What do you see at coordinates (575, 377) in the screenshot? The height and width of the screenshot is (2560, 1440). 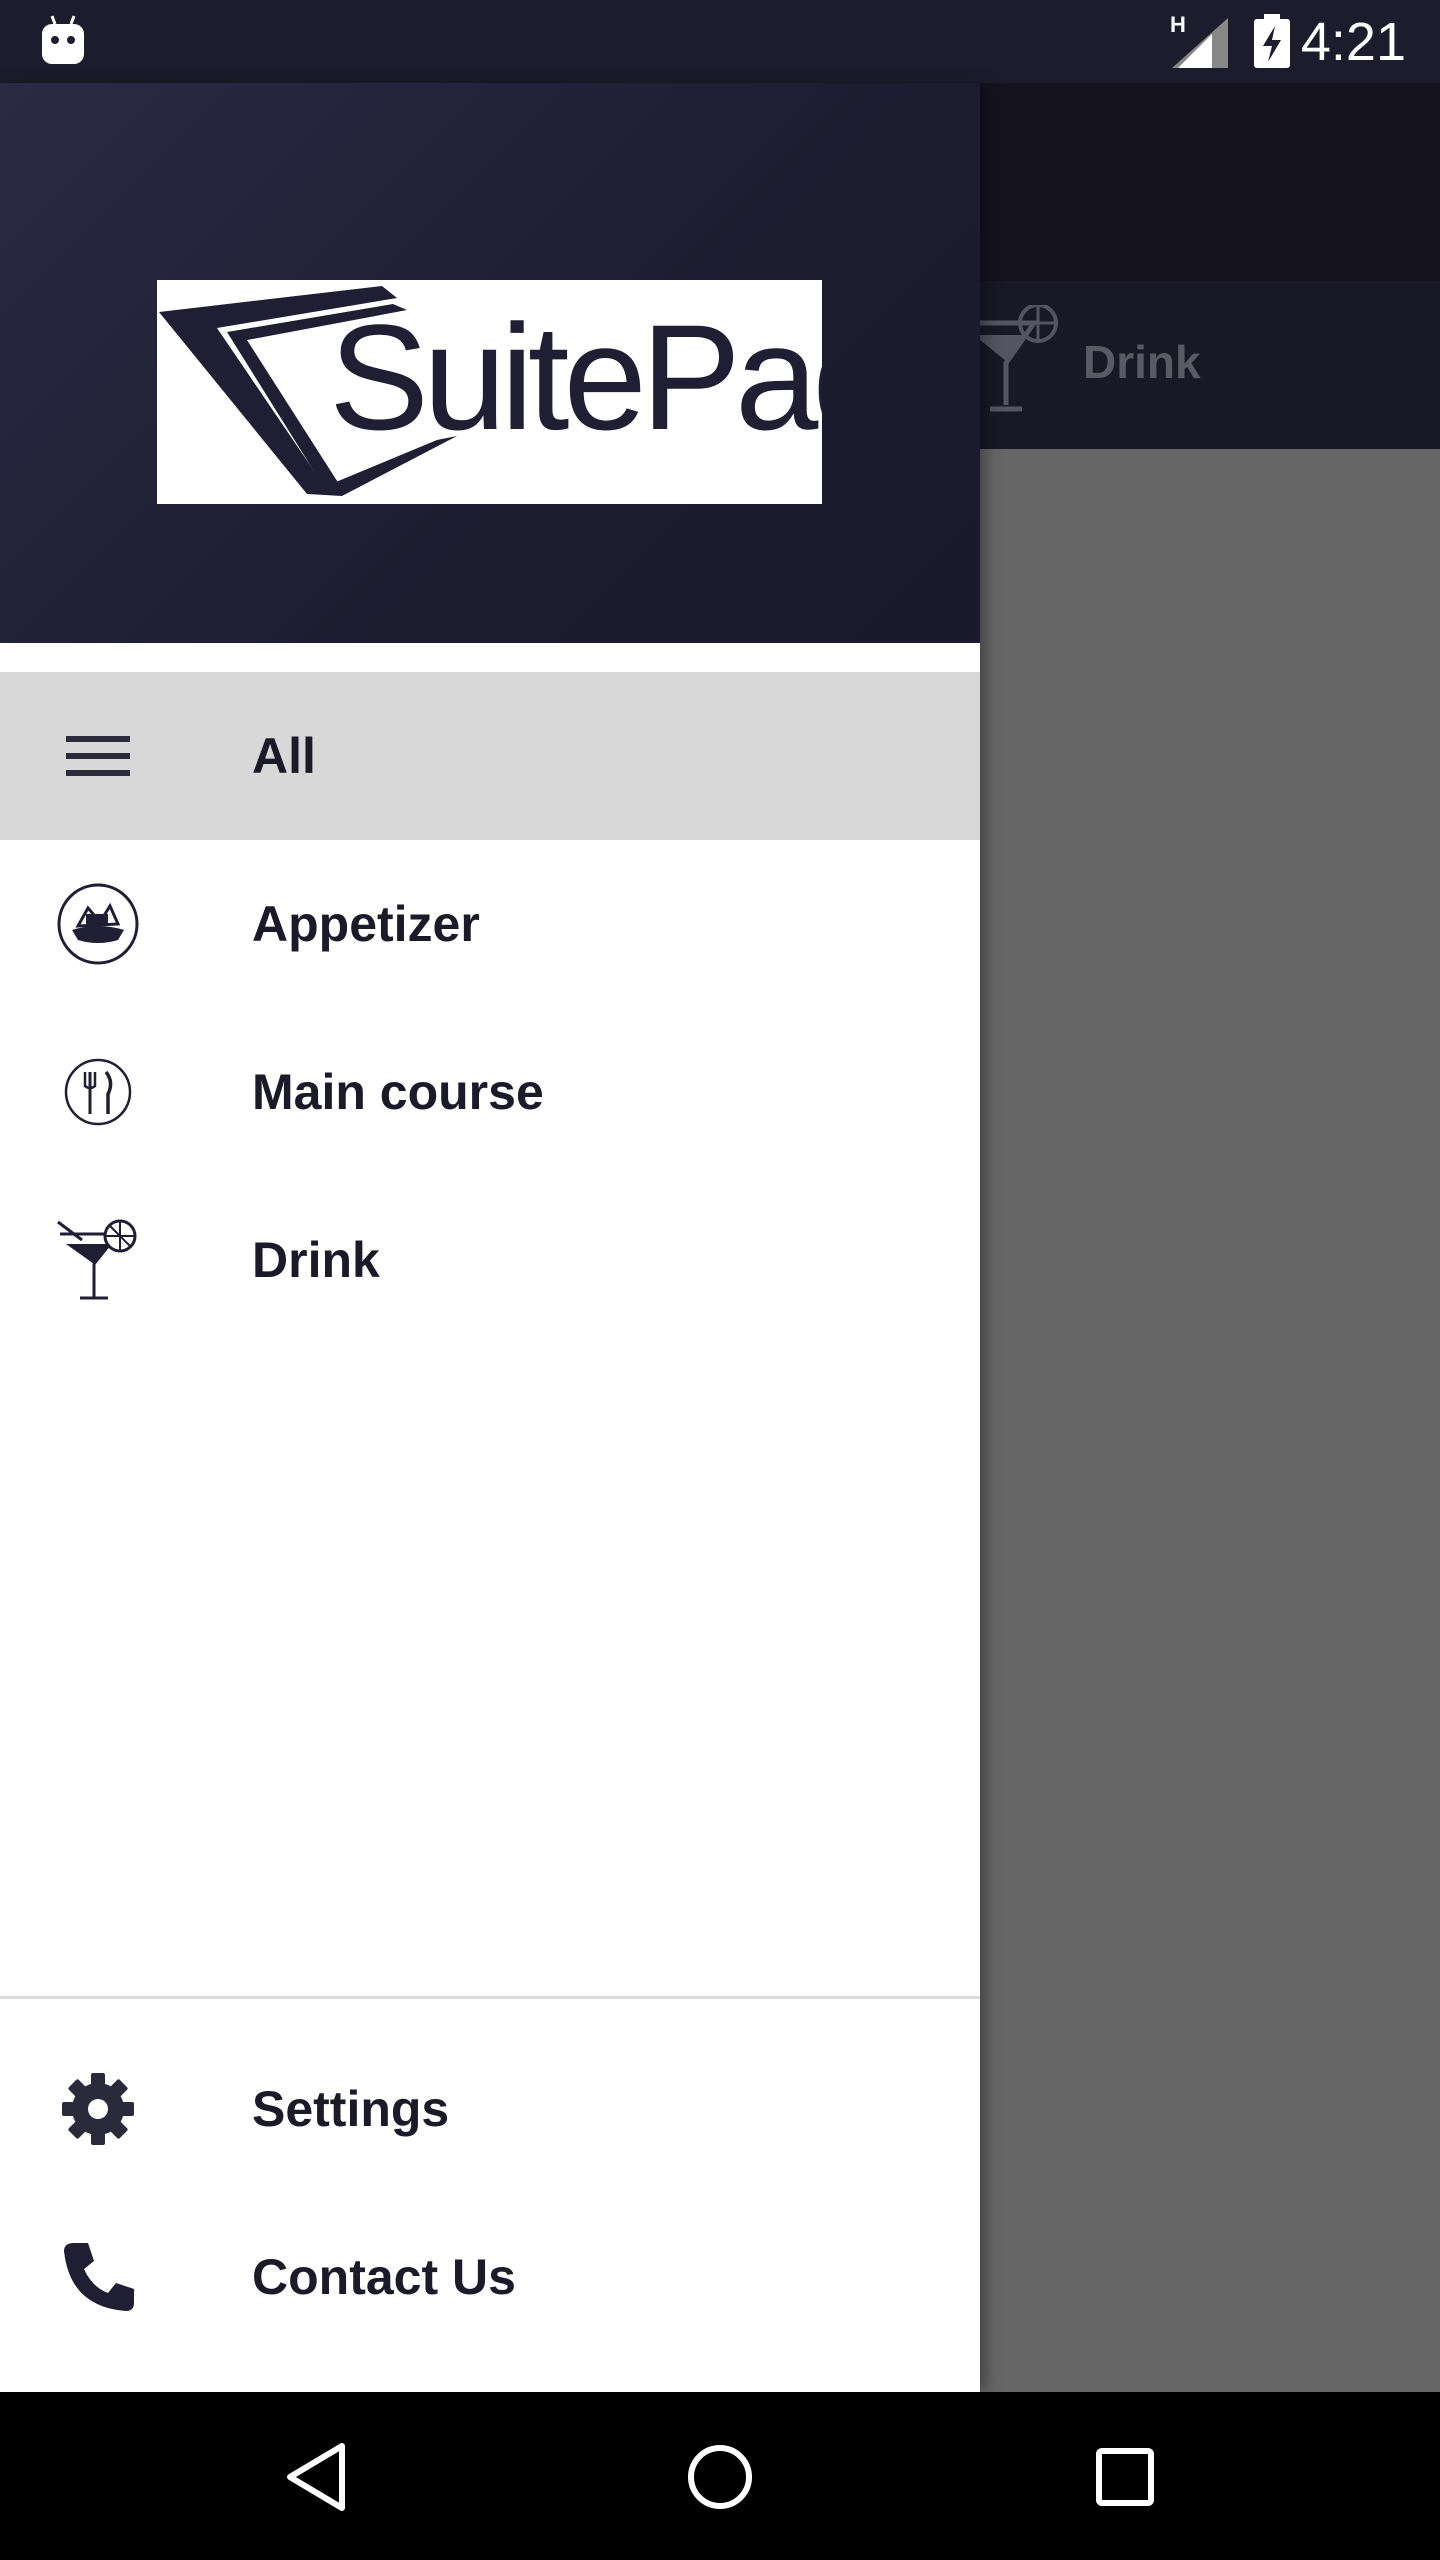 I see `logo-text: SuitePad` at bounding box center [575, 377].